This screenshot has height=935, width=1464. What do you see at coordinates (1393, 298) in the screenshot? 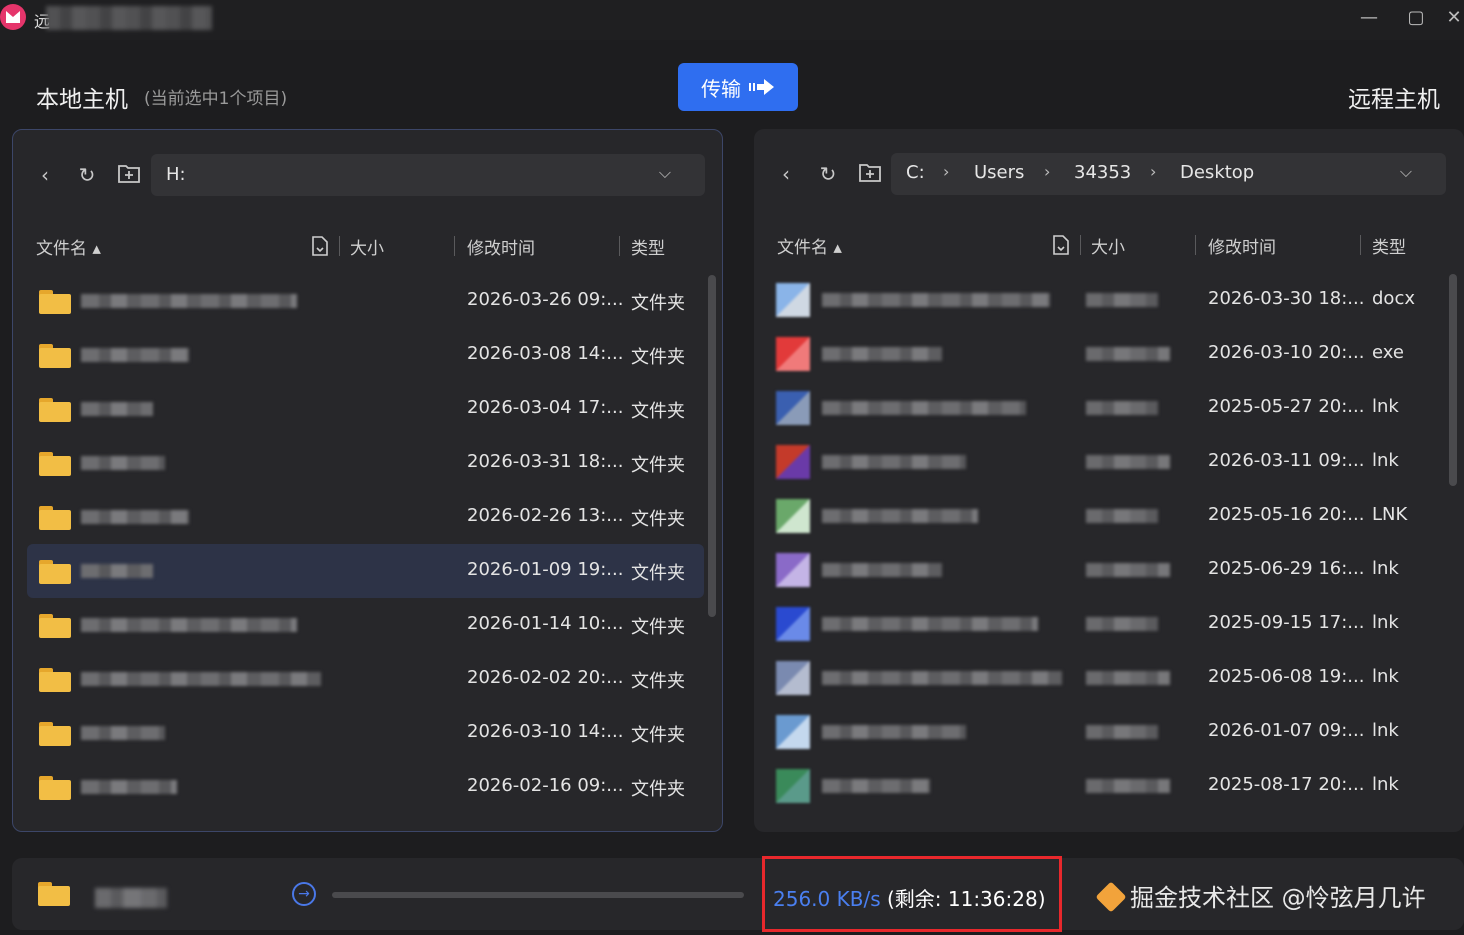
I see `type-cell: docx` at bounding box center [1393, 298].